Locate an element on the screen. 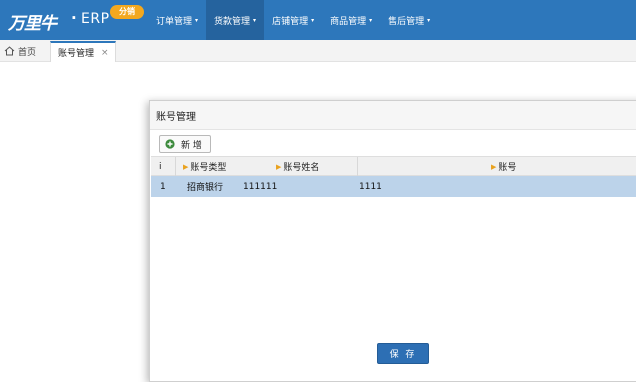 This screenshot has height=382, width=636. column-header-account-type: ▶ 账号类型 is located at coordinates (204, 166).